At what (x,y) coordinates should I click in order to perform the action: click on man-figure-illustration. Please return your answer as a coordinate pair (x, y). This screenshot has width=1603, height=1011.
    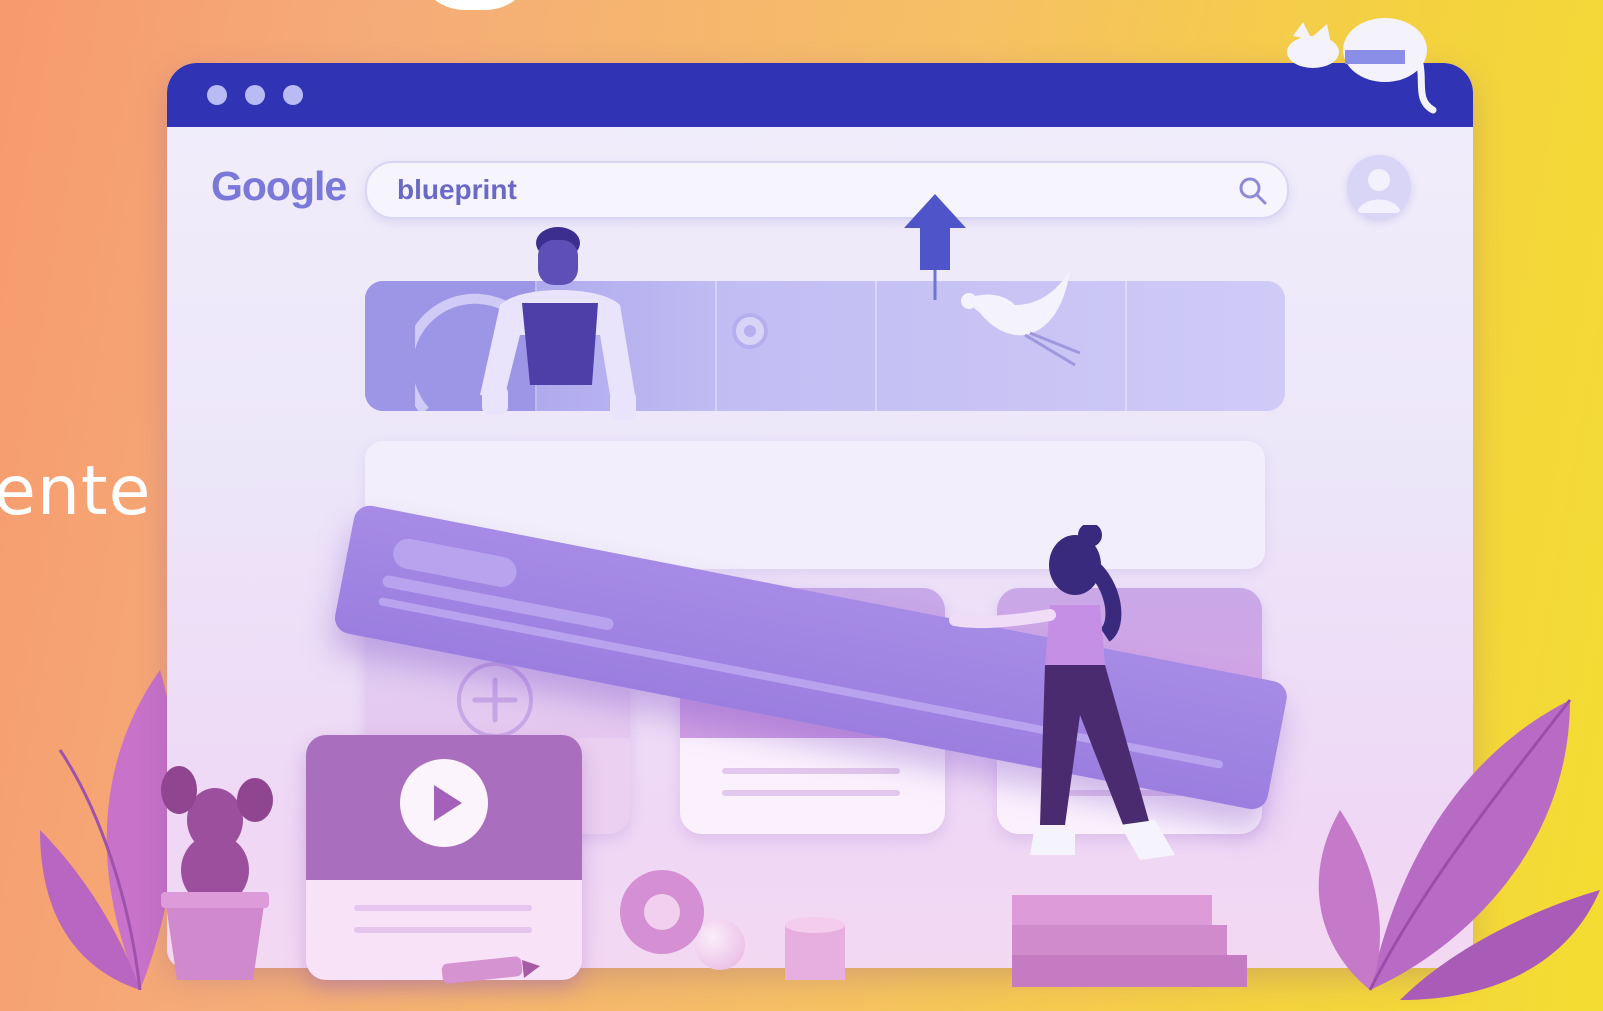
    Looking at the image, I should click on (558, 323).